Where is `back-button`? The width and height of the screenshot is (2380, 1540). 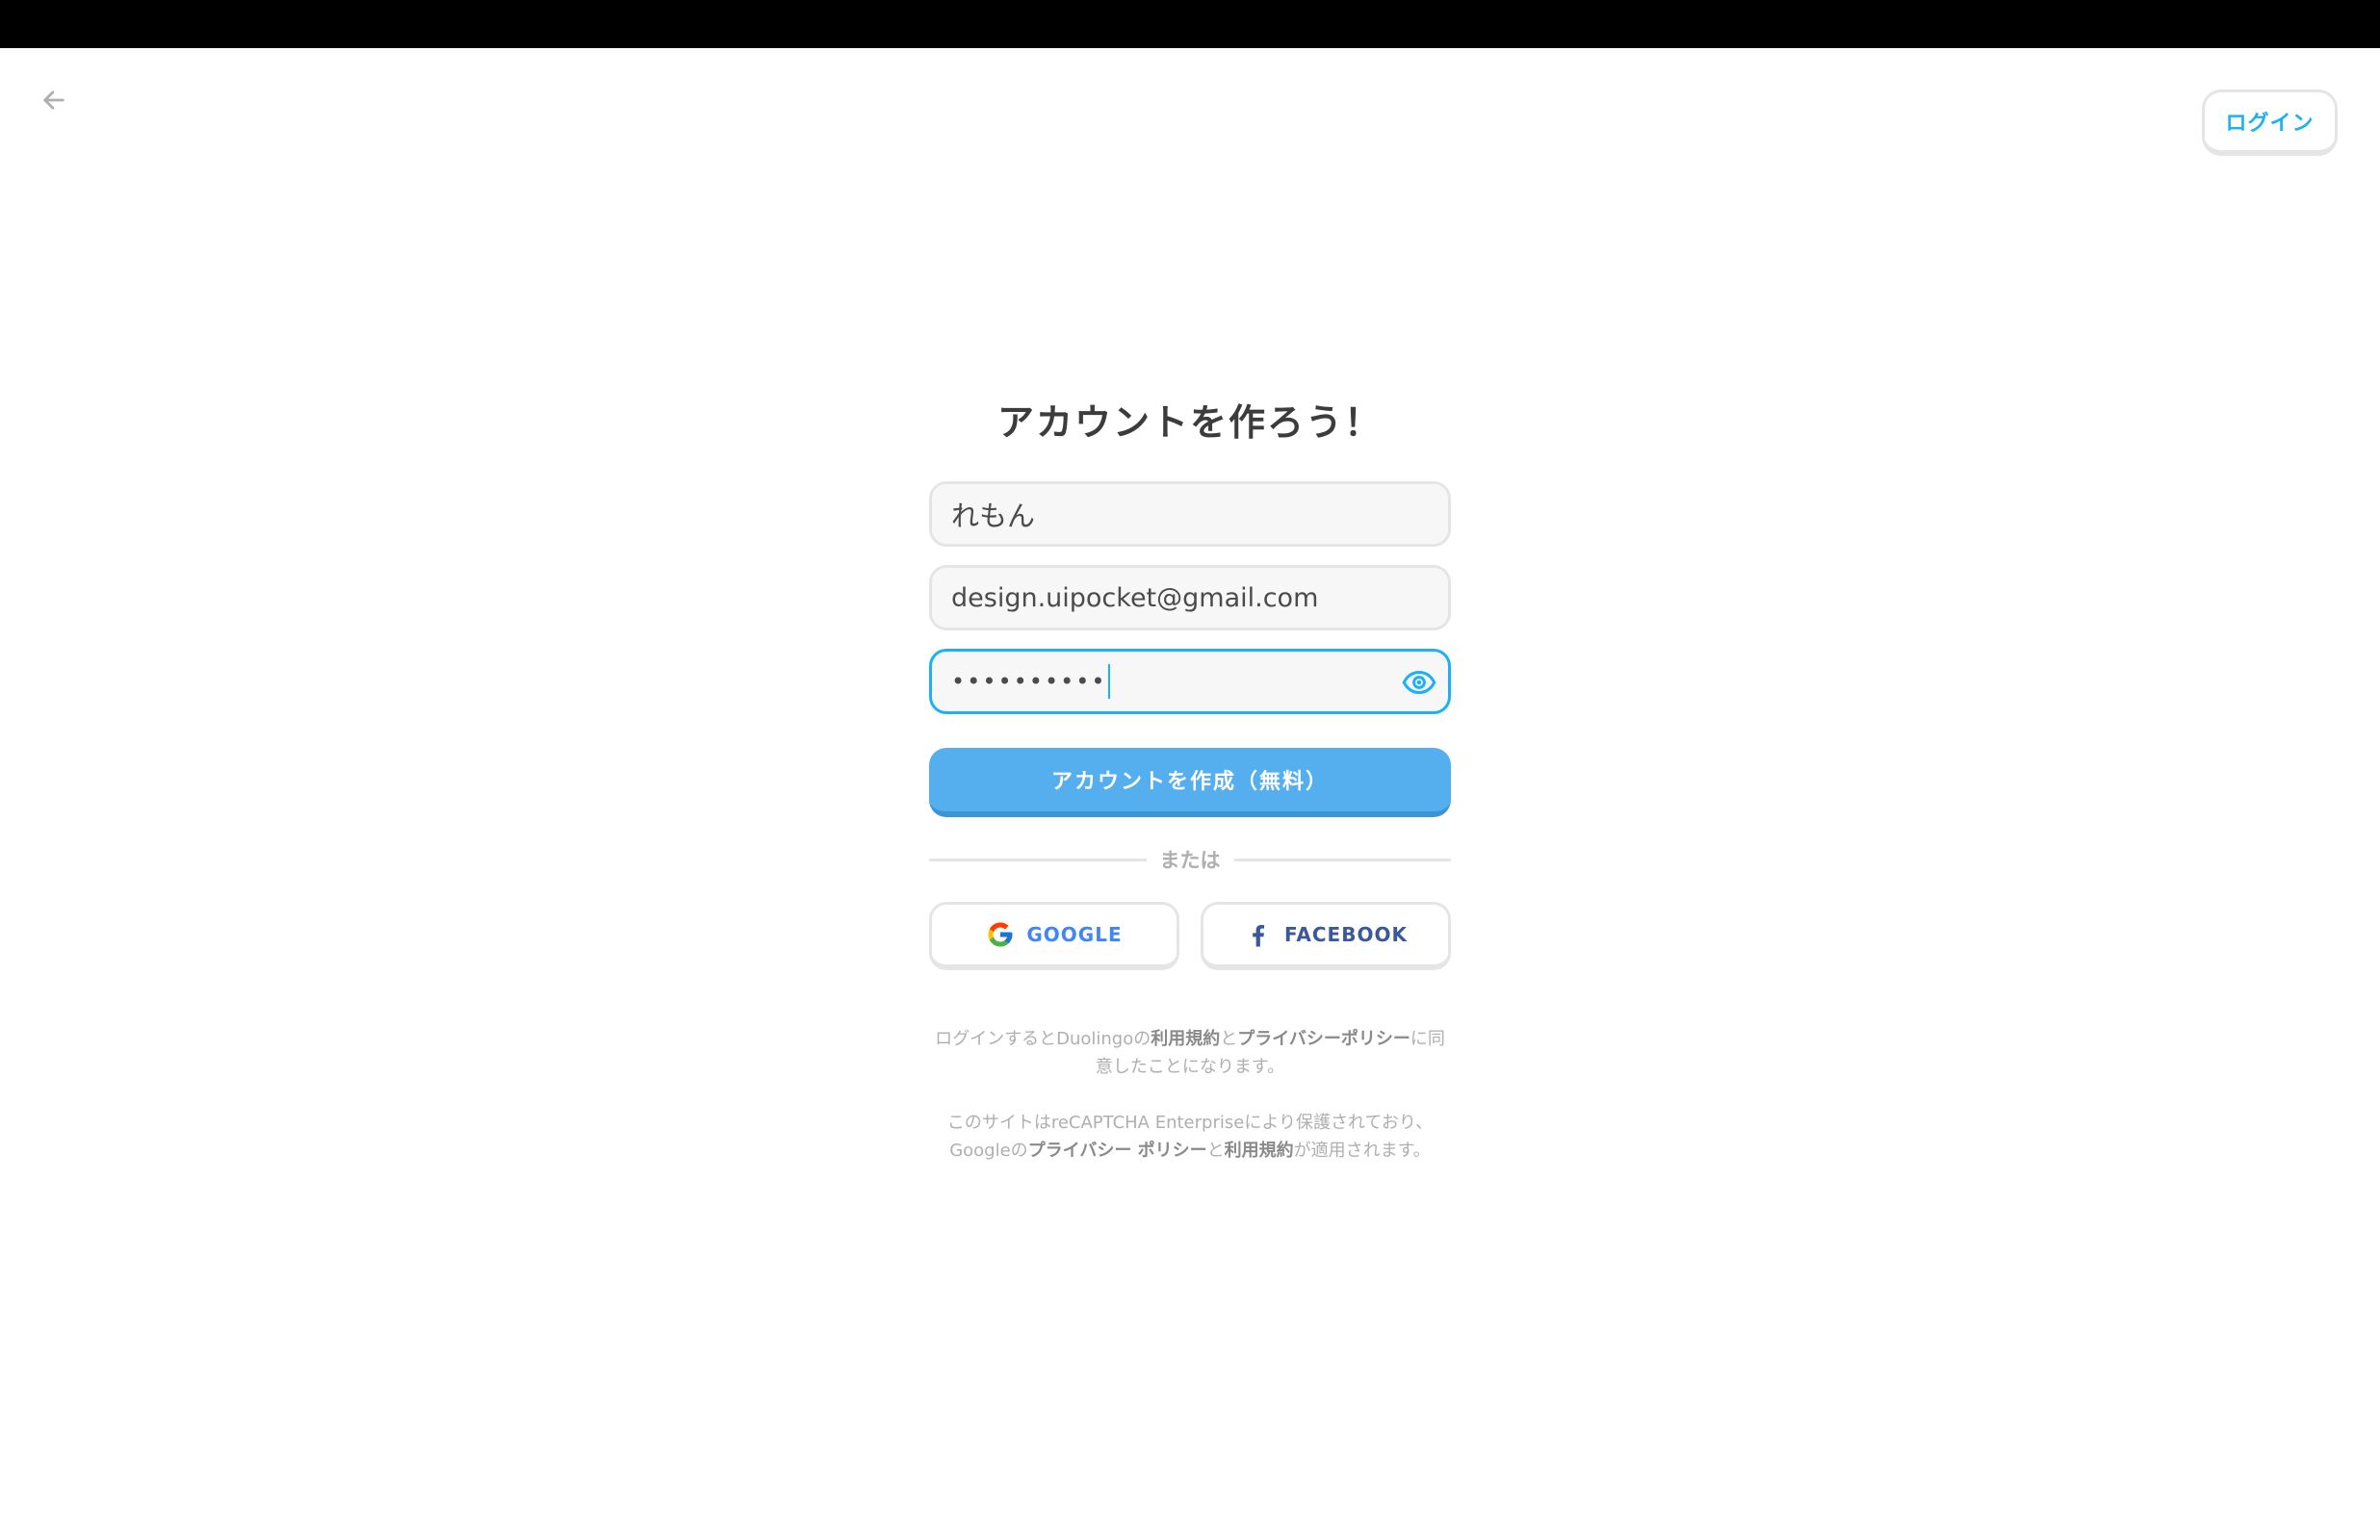 back-button is located at coordinates (54, 100).